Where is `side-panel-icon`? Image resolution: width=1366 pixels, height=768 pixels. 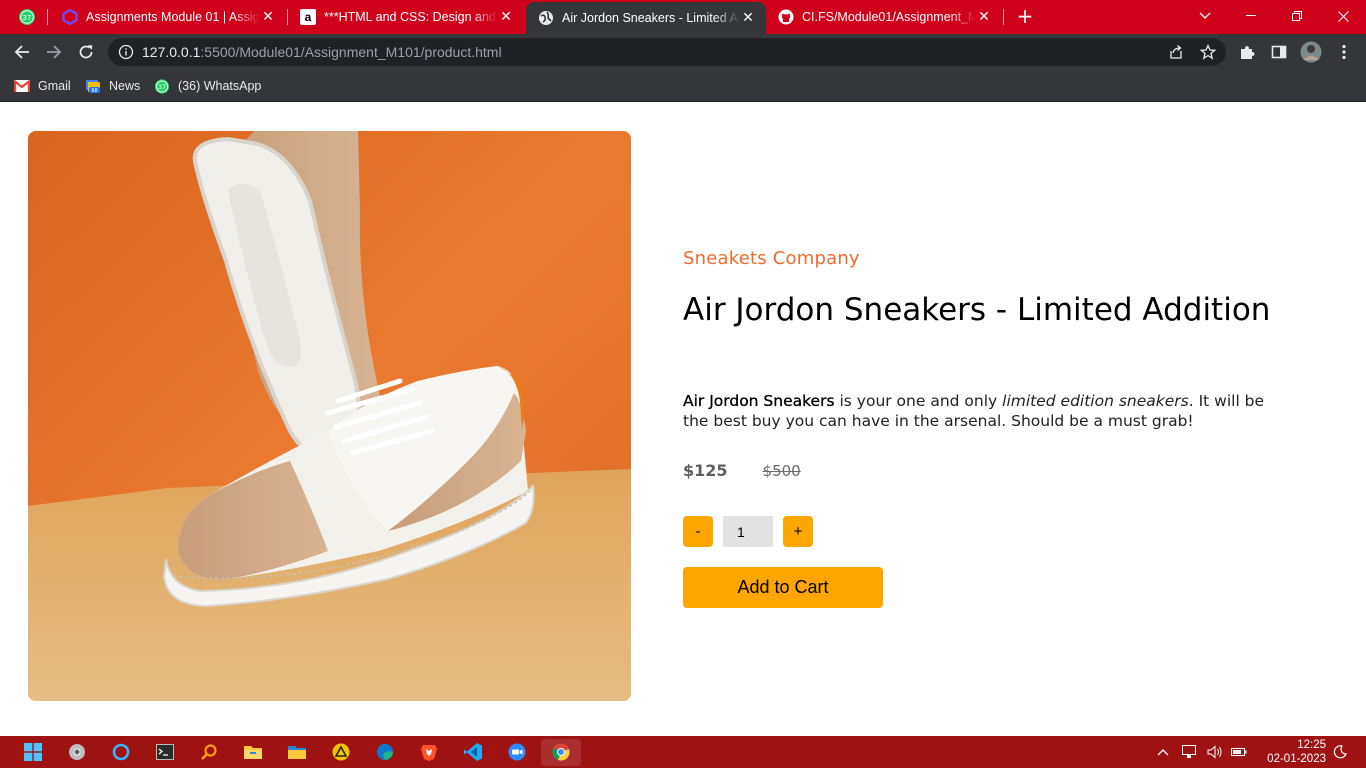
side-panel-icon is located at coordinates (1279, 52).